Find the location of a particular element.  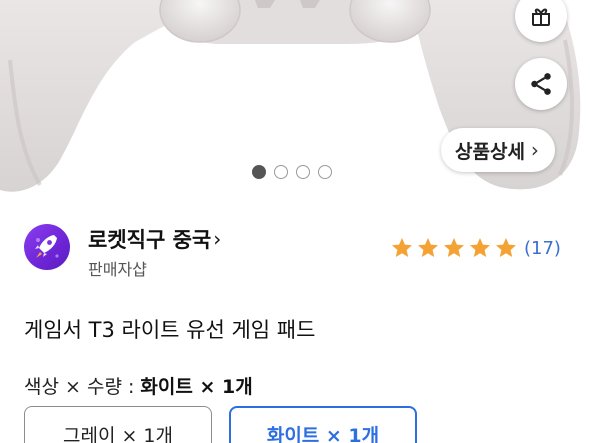

share-button is located at coordinates (541, 84).